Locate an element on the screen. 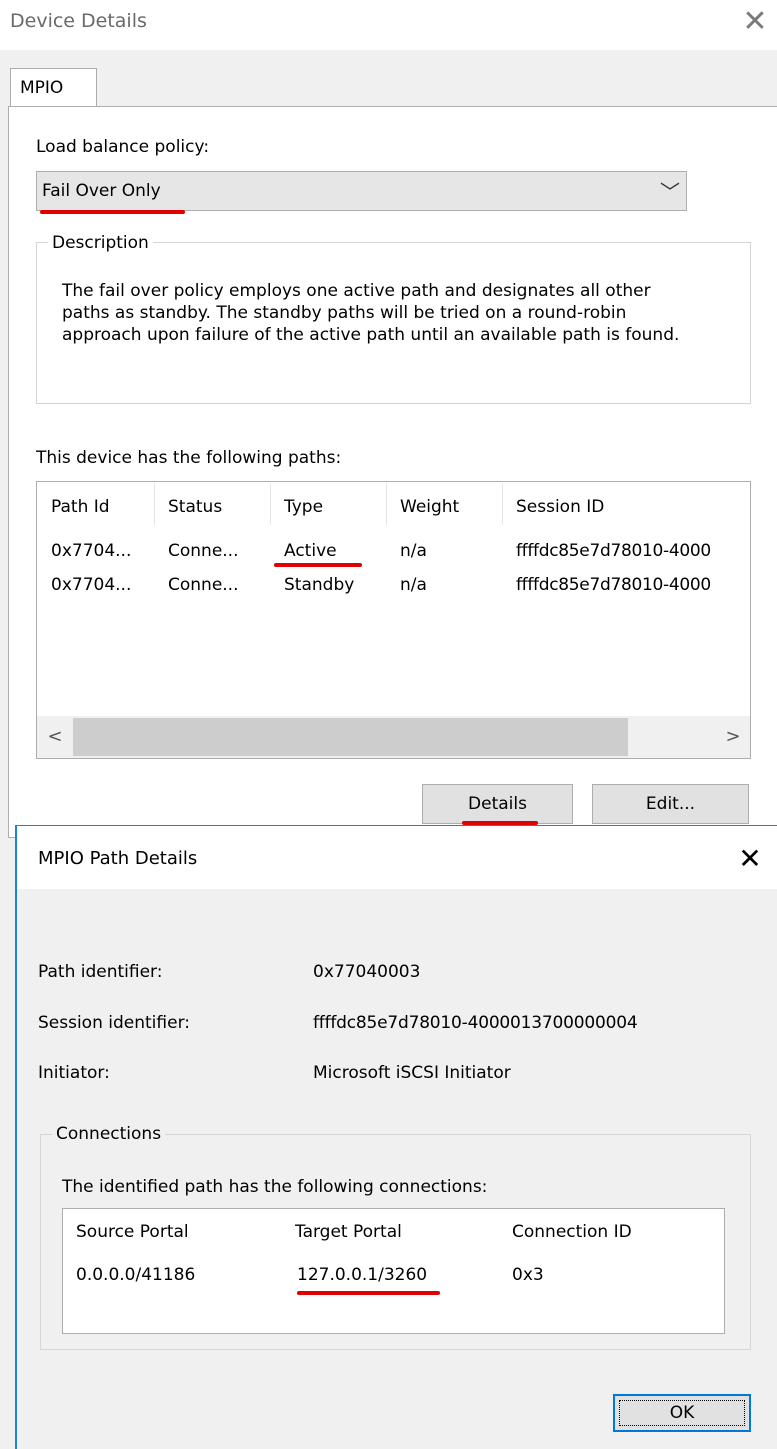  connections-legend: Connections is located at coordinates (109, 1134).